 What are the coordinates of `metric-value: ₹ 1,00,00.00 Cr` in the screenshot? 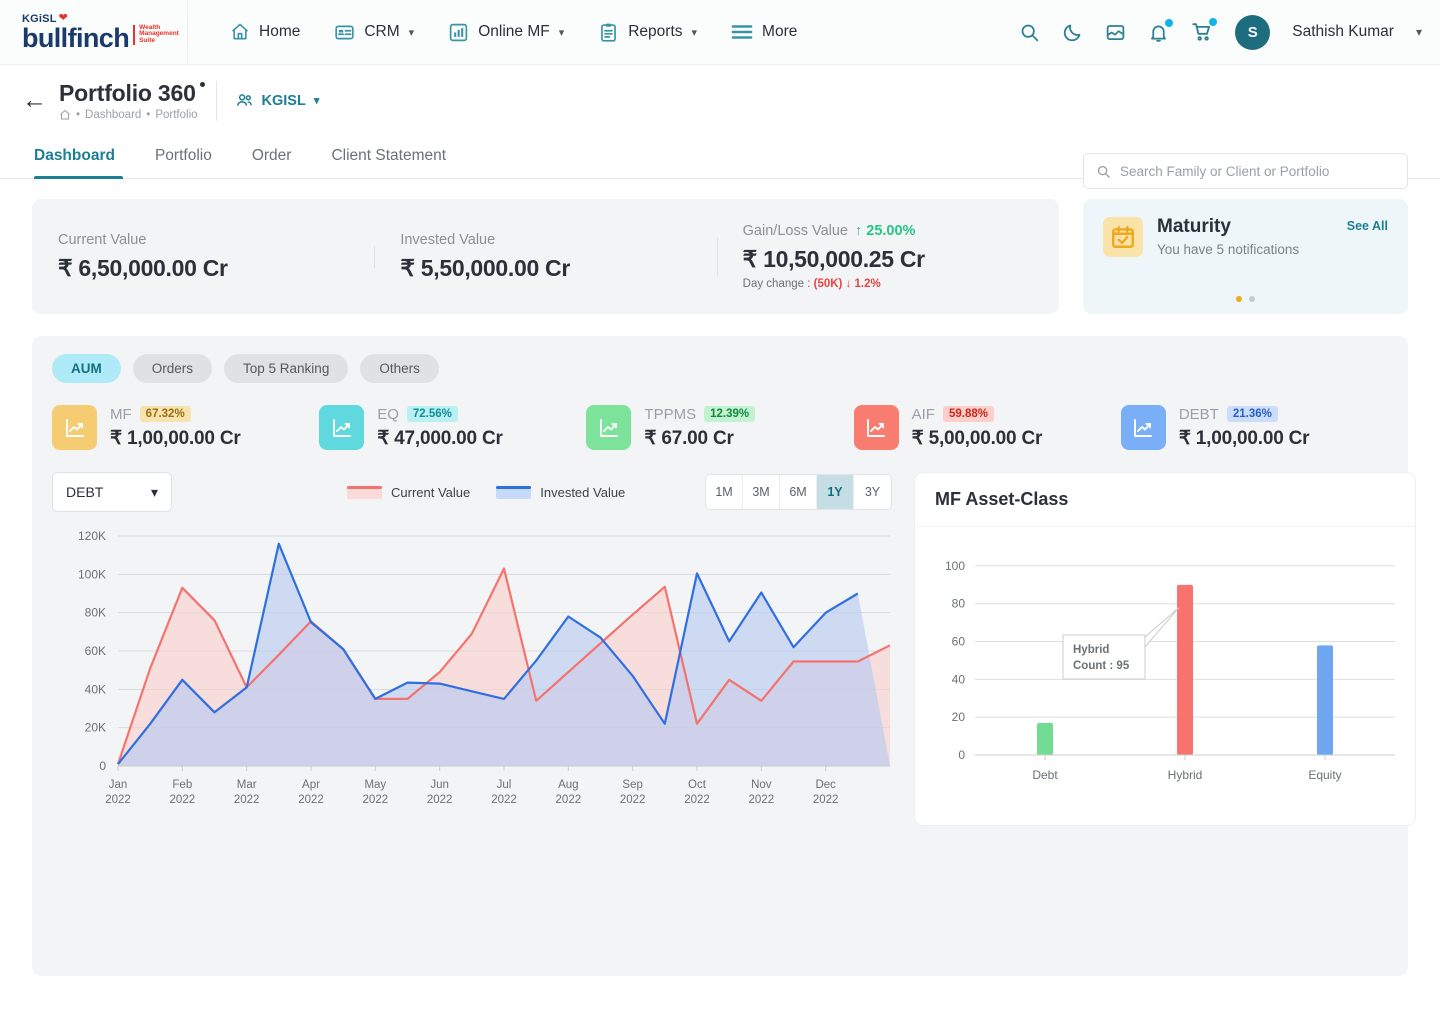 It's located at (1244, 438).